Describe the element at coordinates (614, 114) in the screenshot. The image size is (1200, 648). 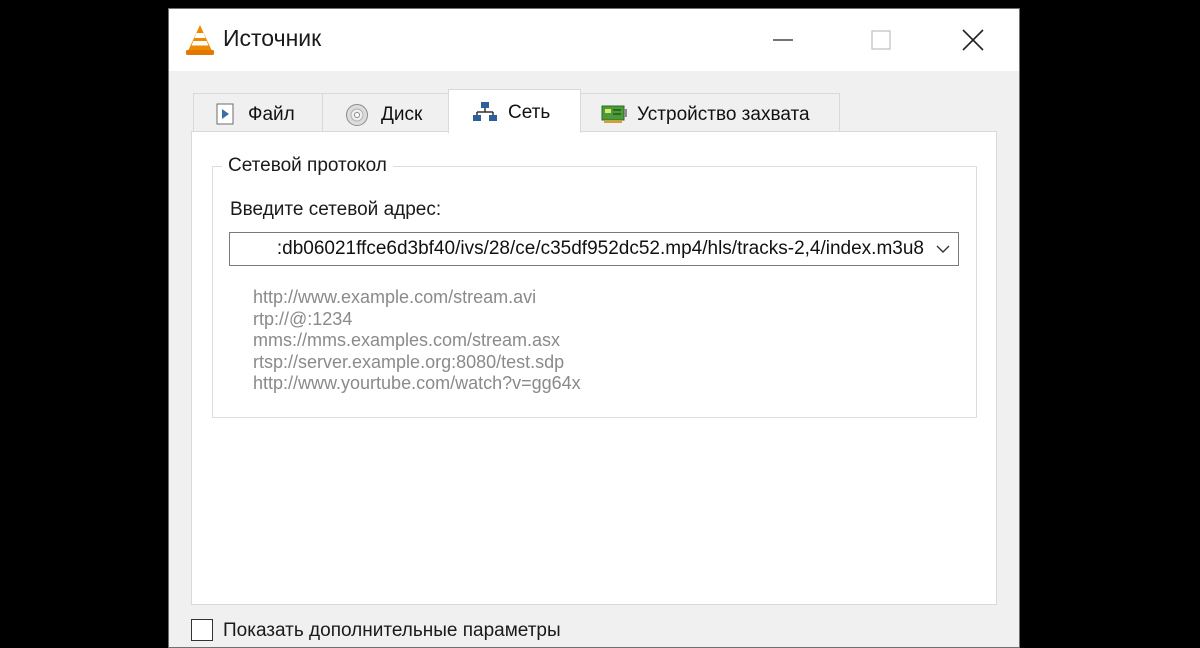
I see `capture-card-icon` at that location.